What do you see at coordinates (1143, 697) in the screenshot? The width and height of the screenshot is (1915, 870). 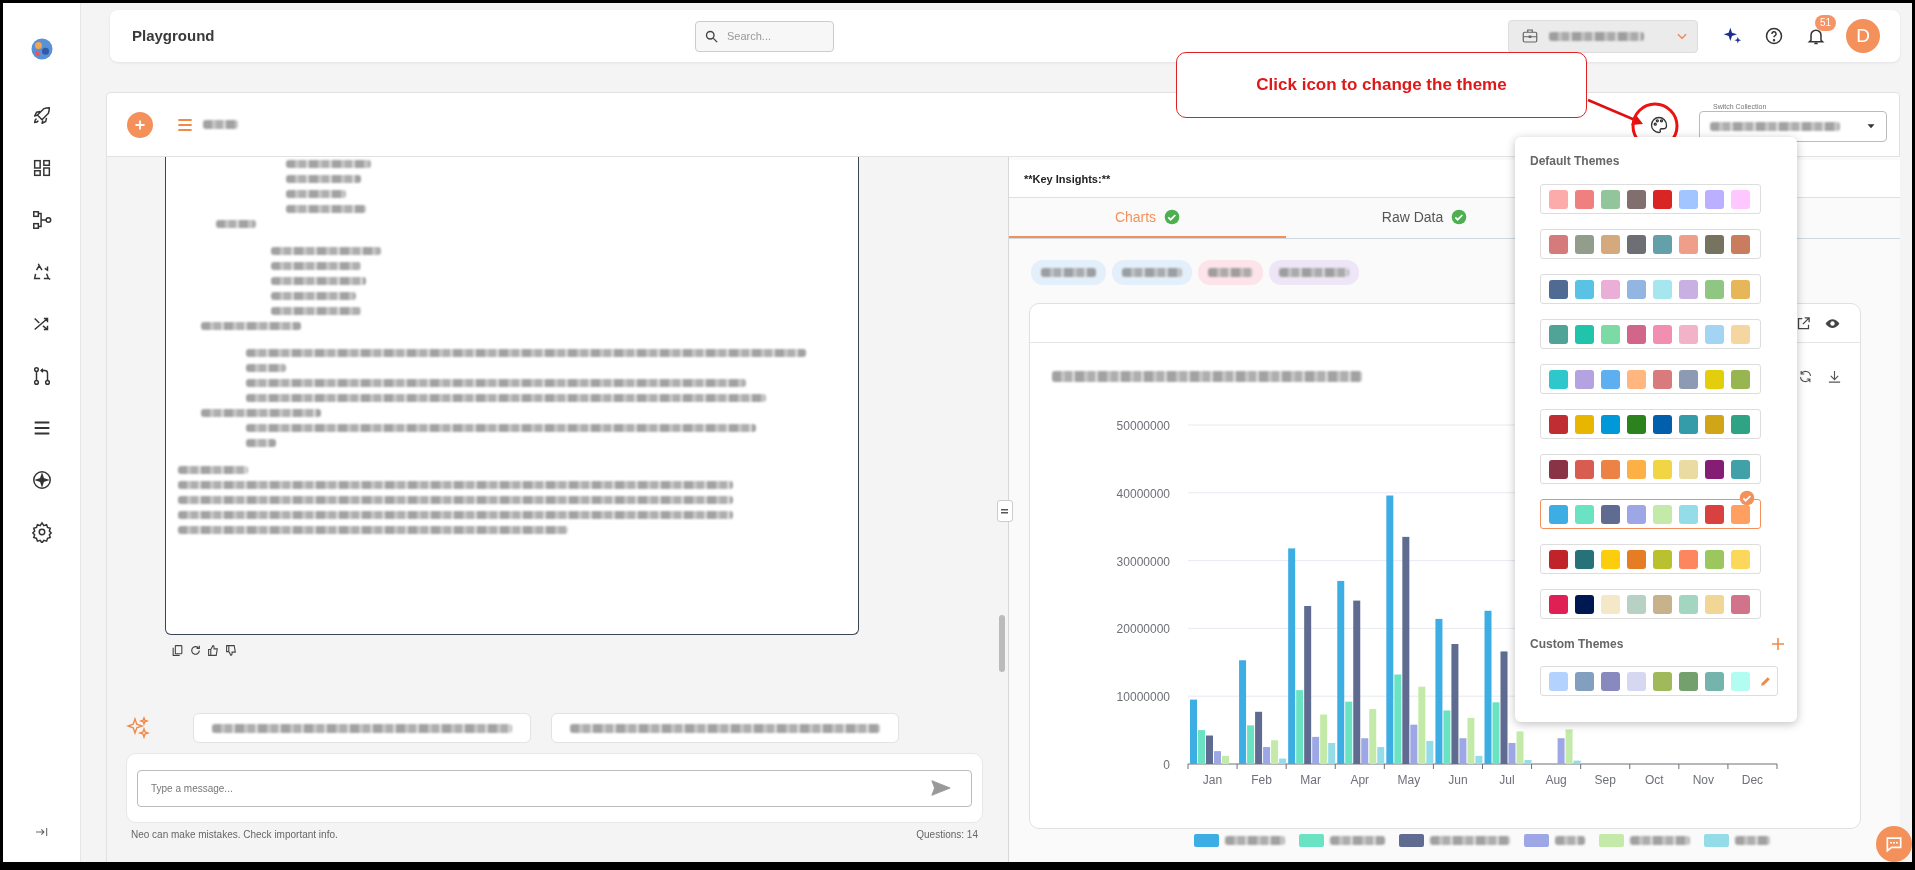 I see `axis-label: 10000000` at bounding box center [1143, 697].